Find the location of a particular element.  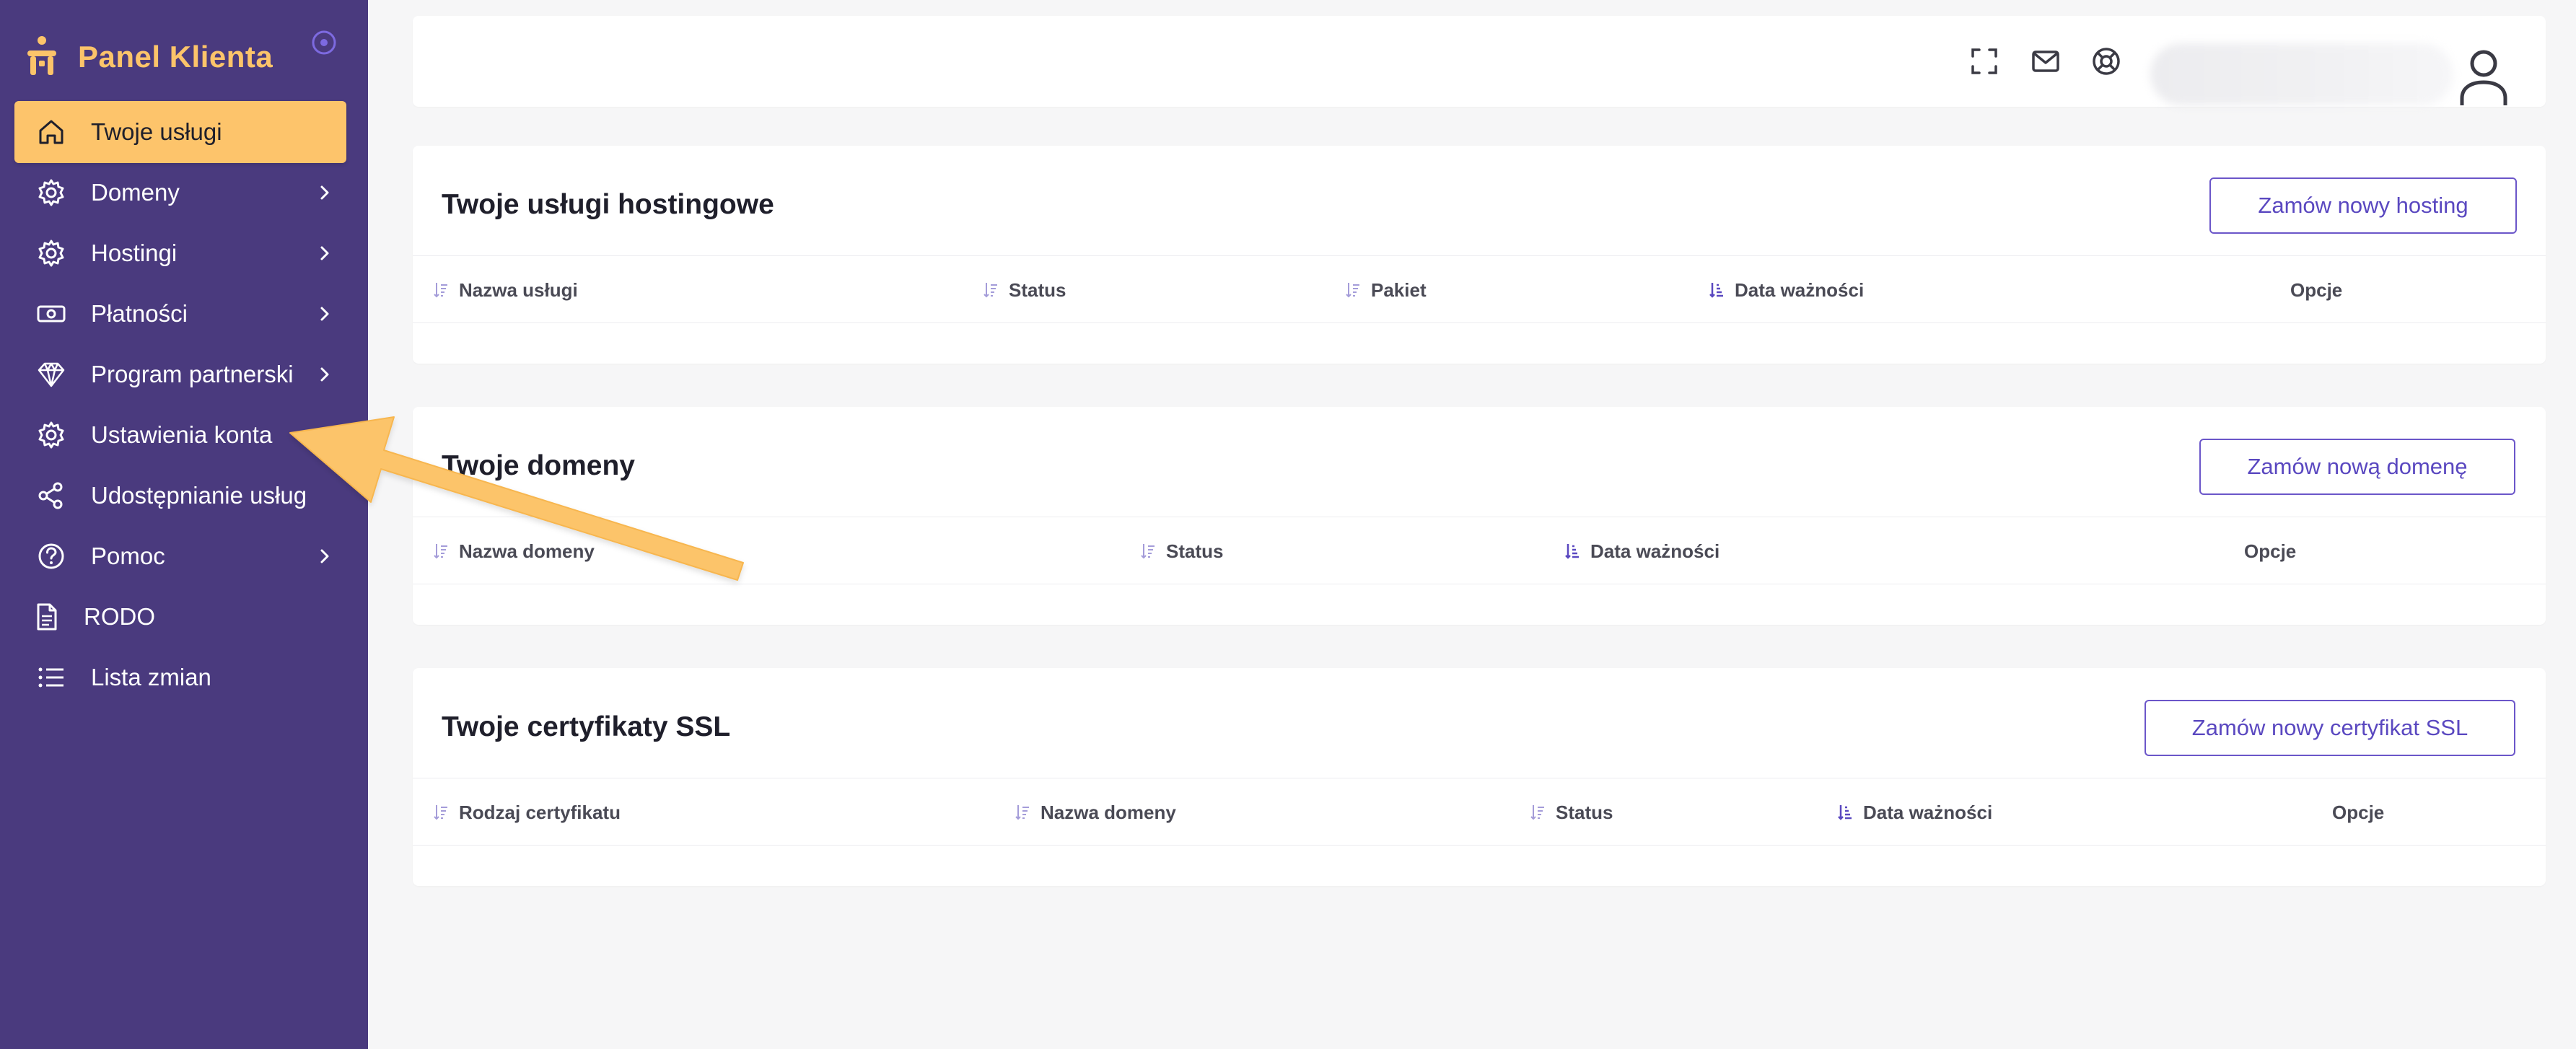

sidebar-item-pomoc: Pomoc is located at coordinates (180, 556).